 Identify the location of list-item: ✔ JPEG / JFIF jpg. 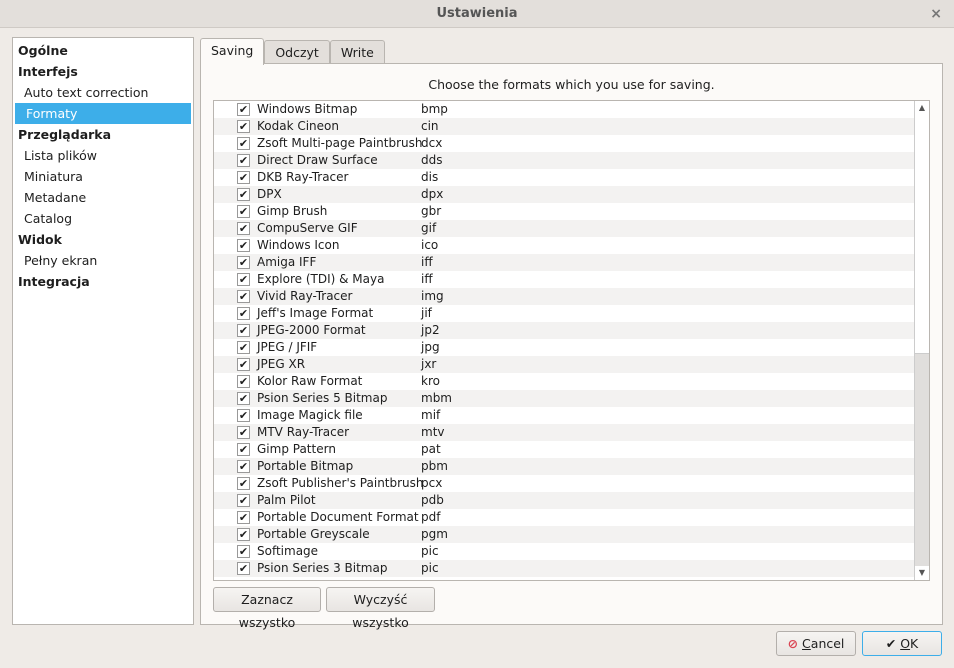
(564, 347).